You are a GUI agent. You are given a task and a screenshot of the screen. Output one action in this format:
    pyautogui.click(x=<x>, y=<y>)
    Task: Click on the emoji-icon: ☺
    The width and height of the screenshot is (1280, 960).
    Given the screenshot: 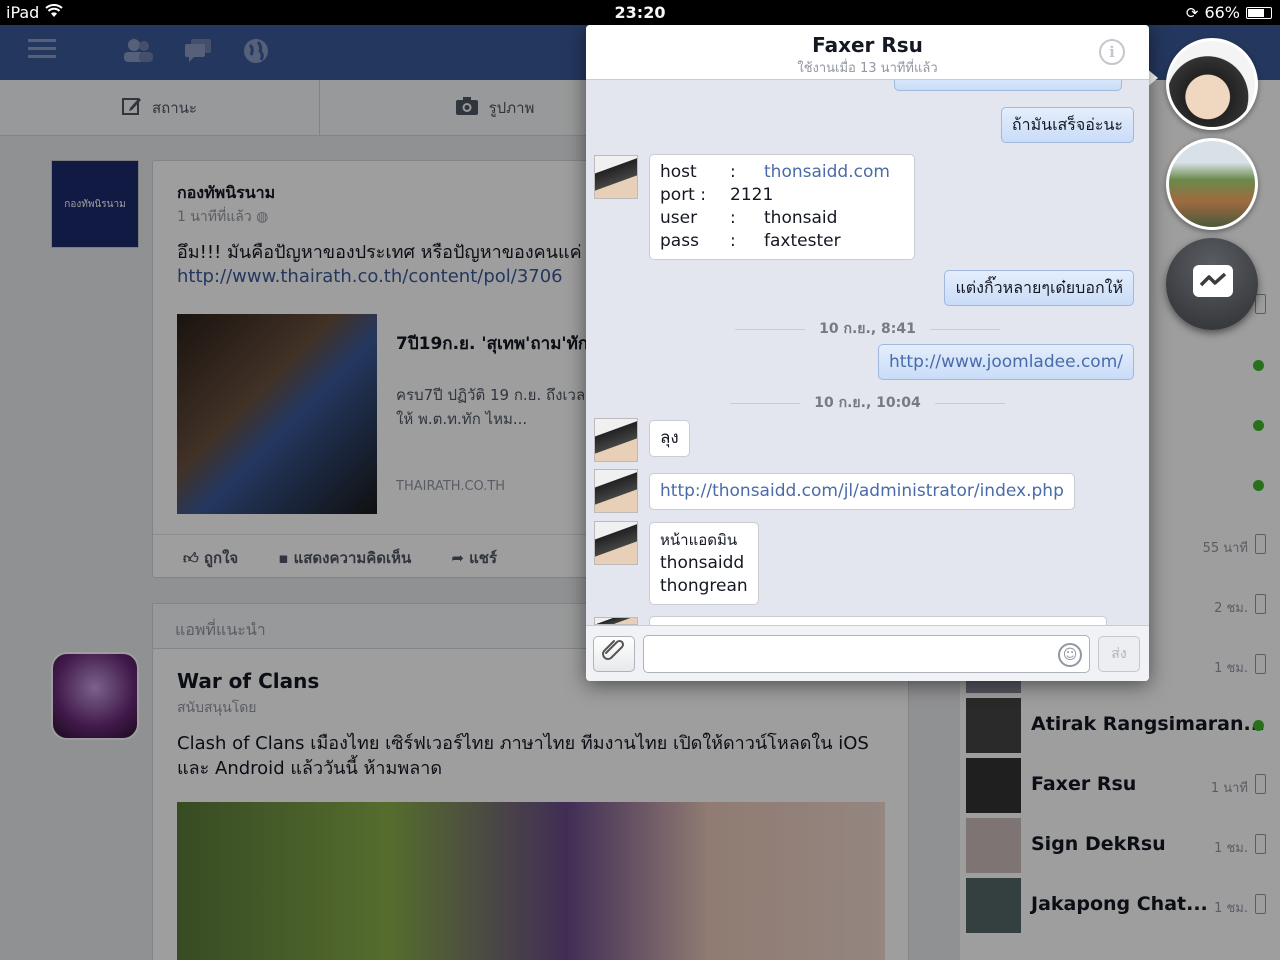 What is the action you would take?
    pyautogui.click(x=1070, y=655)
    